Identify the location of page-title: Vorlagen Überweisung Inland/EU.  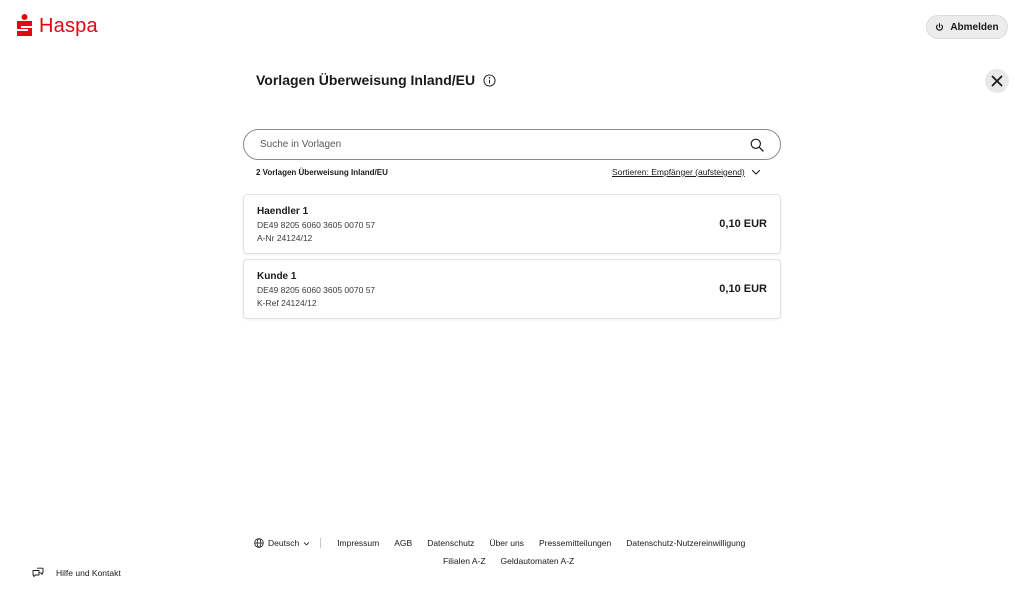
(366, 80).